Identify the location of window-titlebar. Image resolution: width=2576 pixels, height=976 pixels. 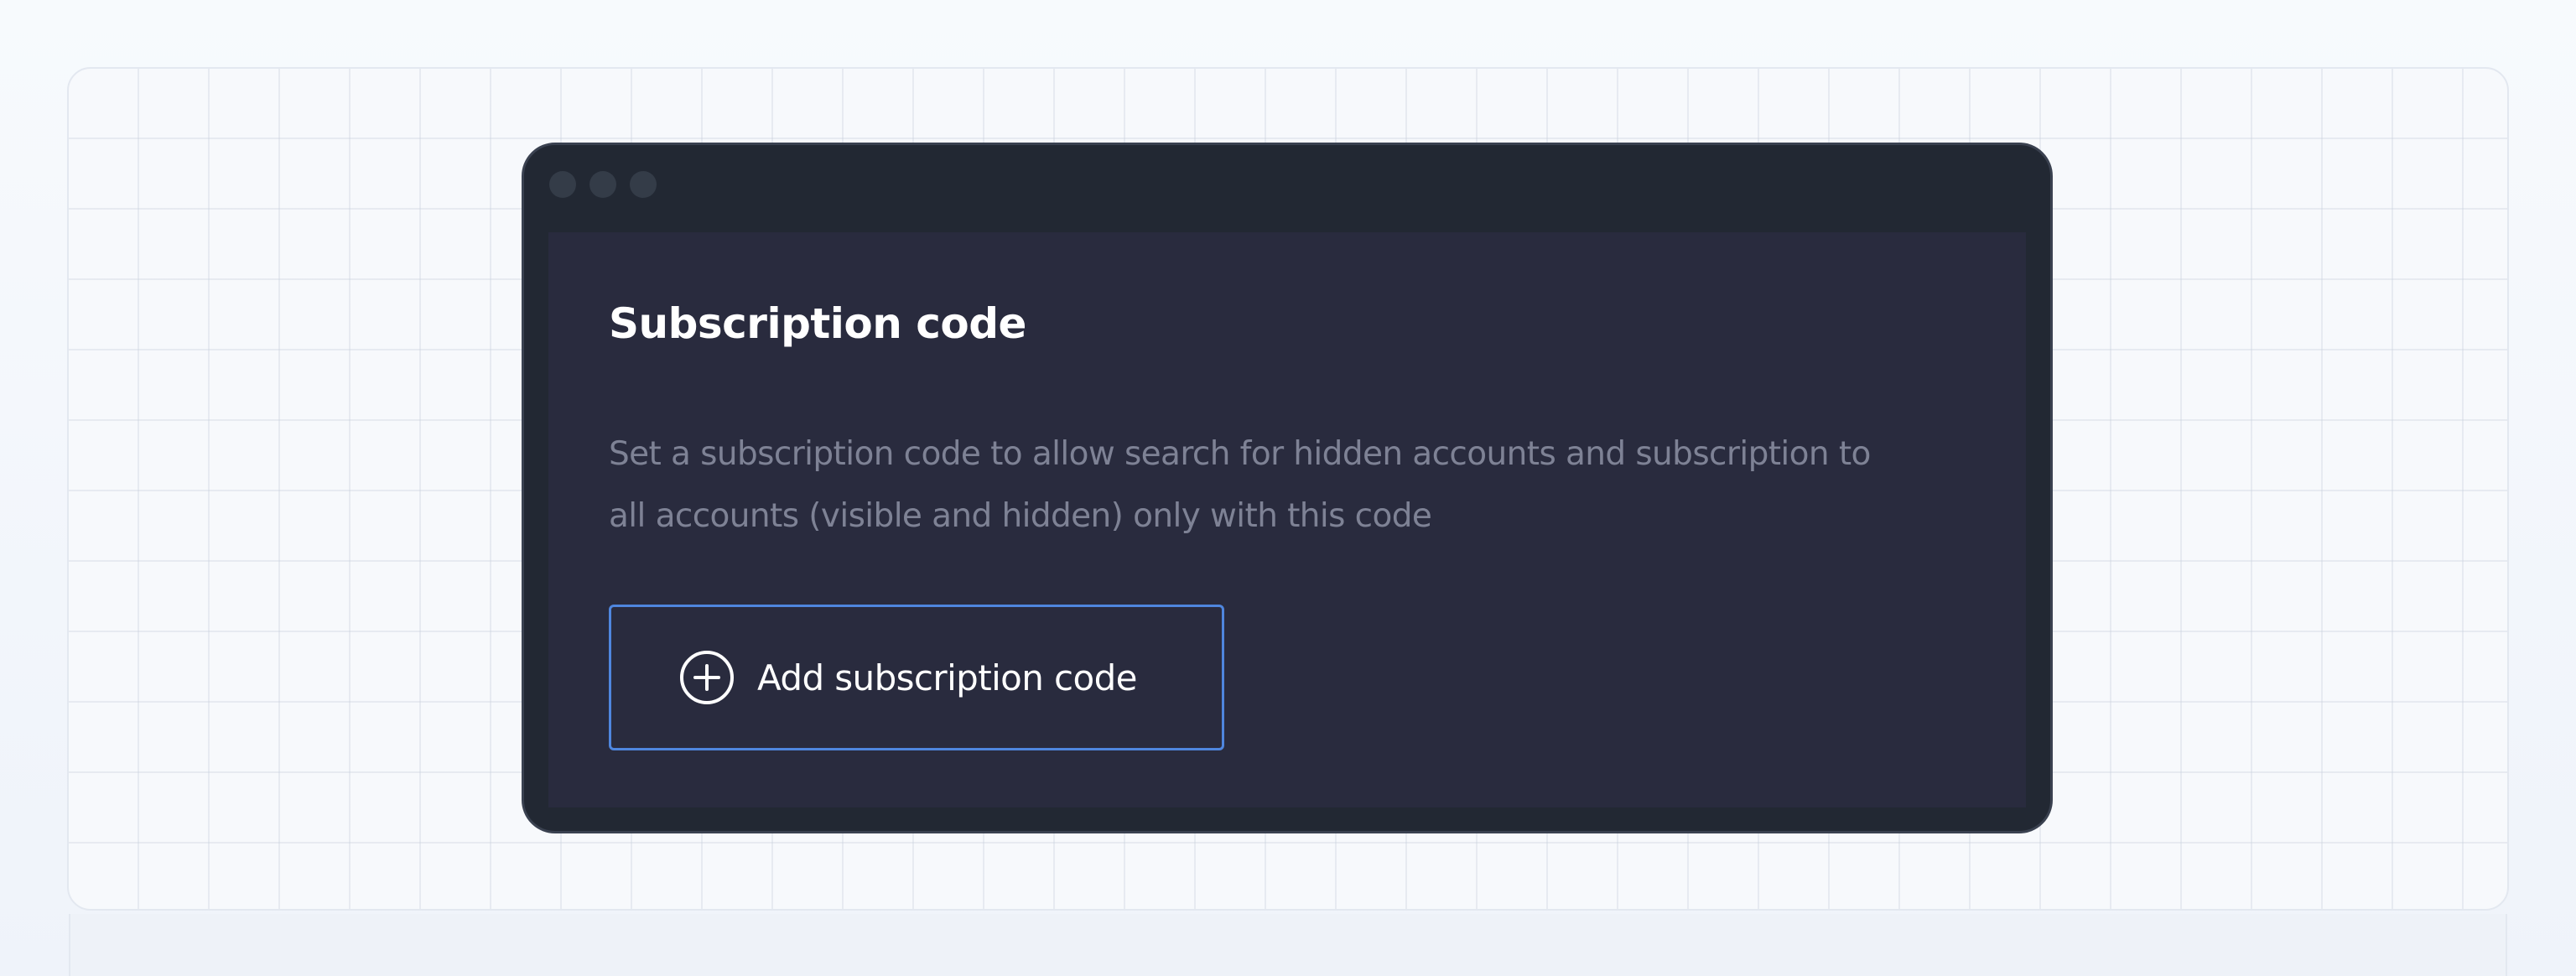
(1287, 188).